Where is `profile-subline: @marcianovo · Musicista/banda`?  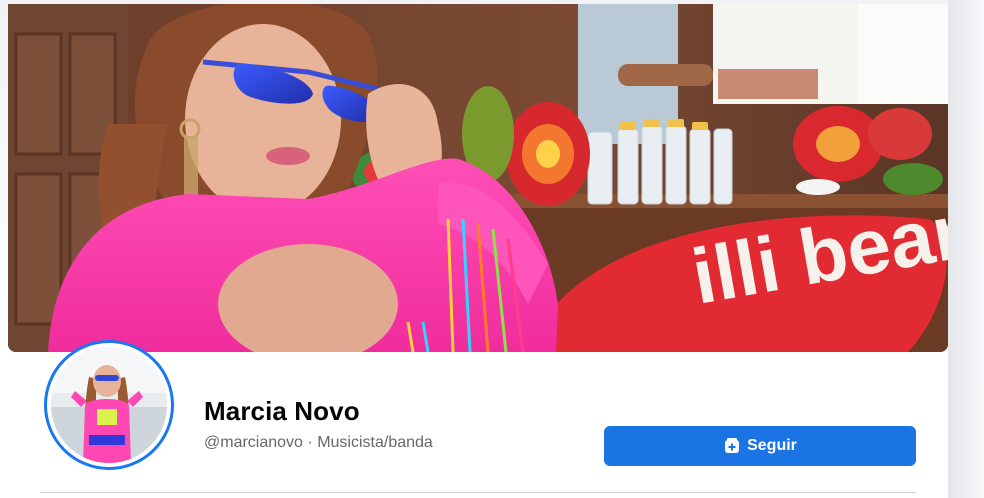 profile-subline: @marcianovo · Musicista/banda is located at coordinates (318, 443).